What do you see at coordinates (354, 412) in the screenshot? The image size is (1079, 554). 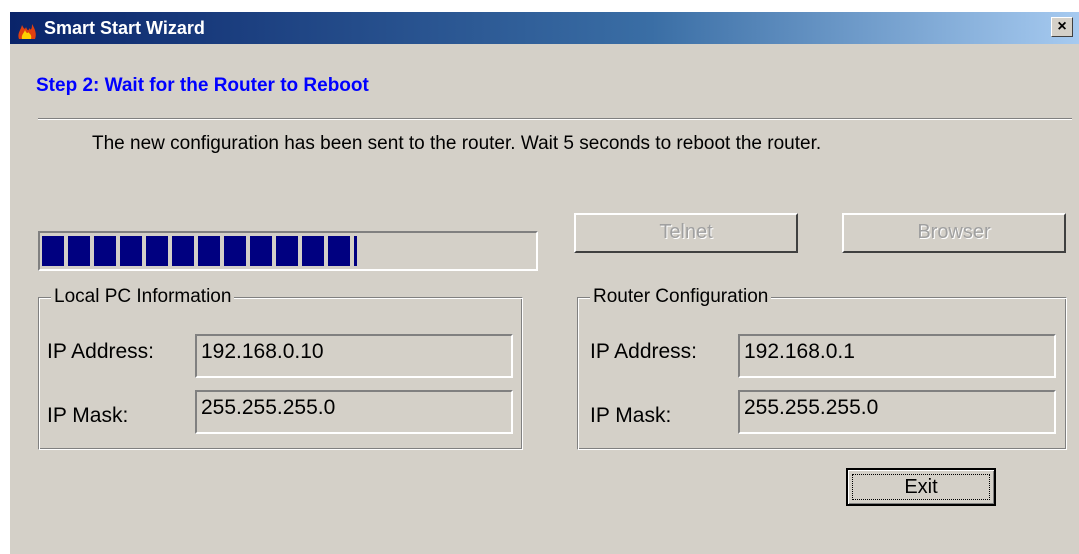 I see `local-ip-mask-field: 255.255.255.0` at bounding box center [354, 412].